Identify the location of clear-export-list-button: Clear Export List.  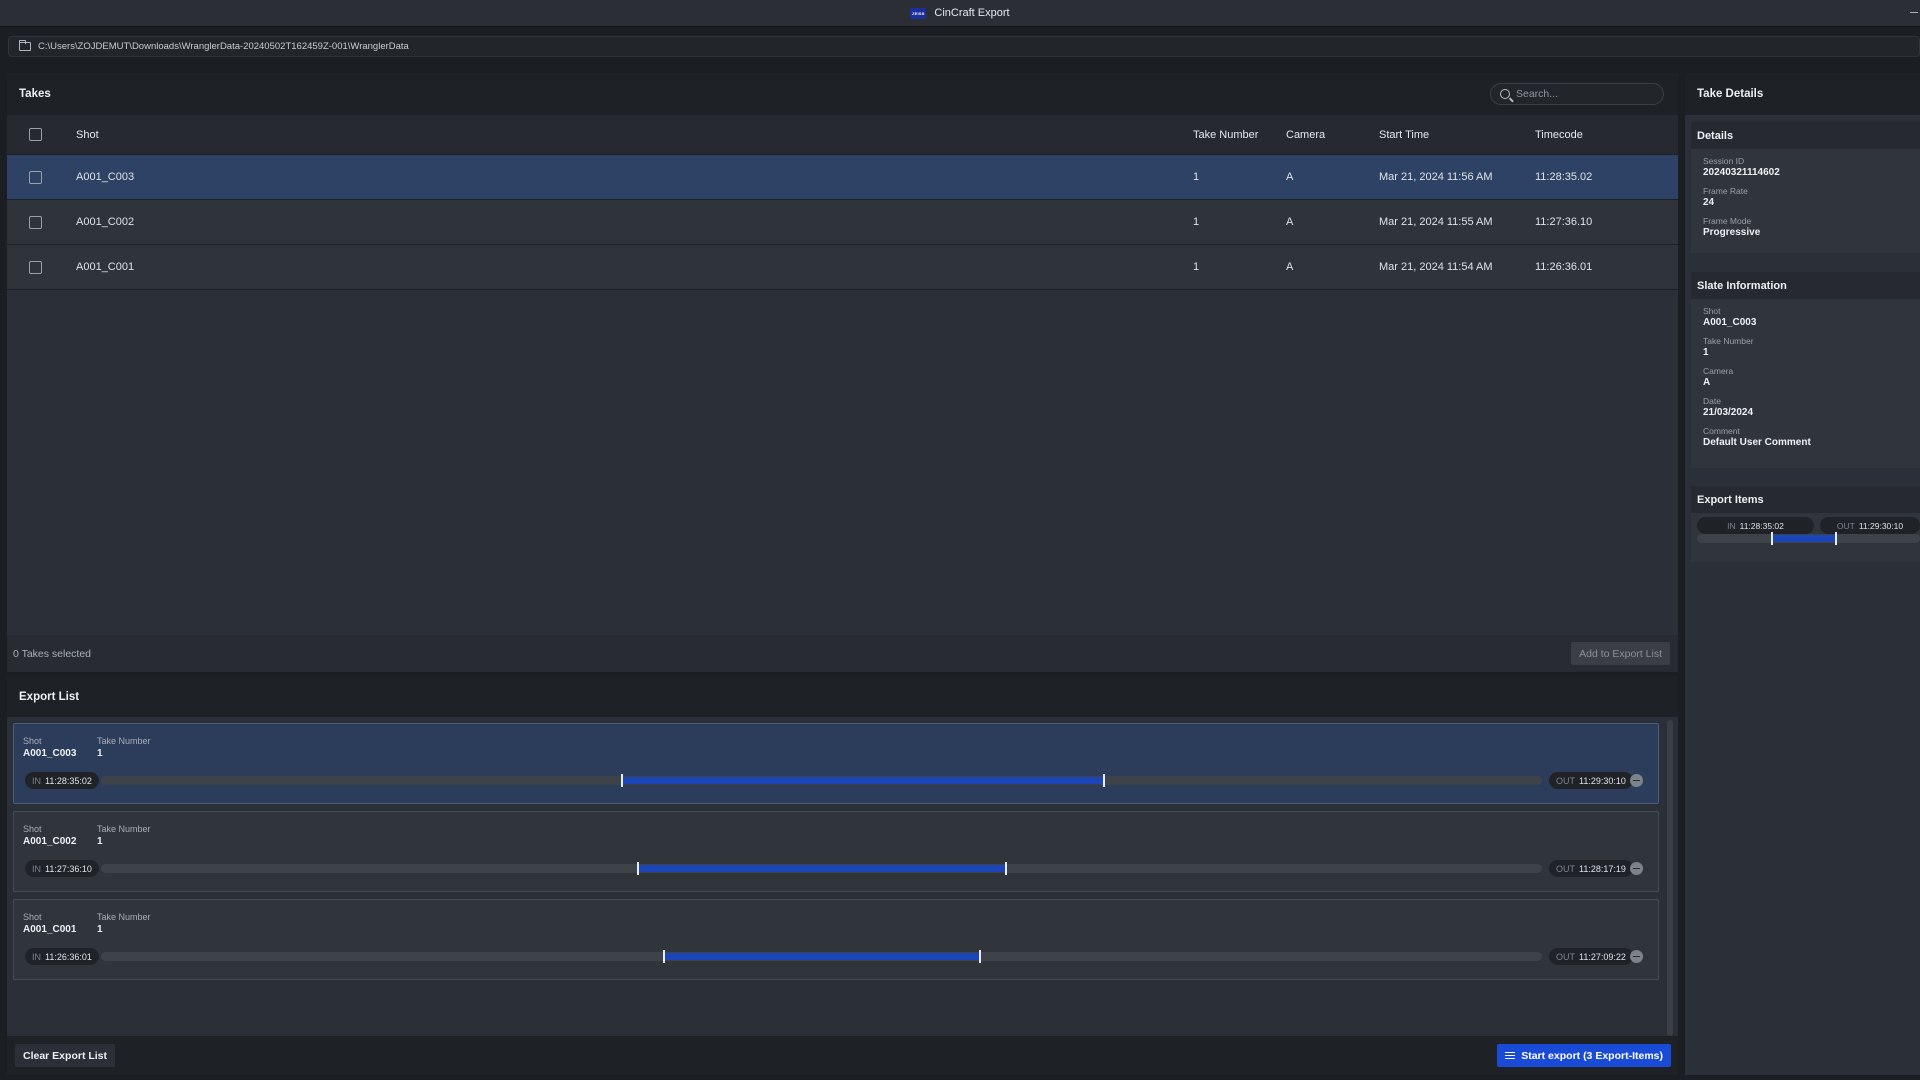
(65, 1055).